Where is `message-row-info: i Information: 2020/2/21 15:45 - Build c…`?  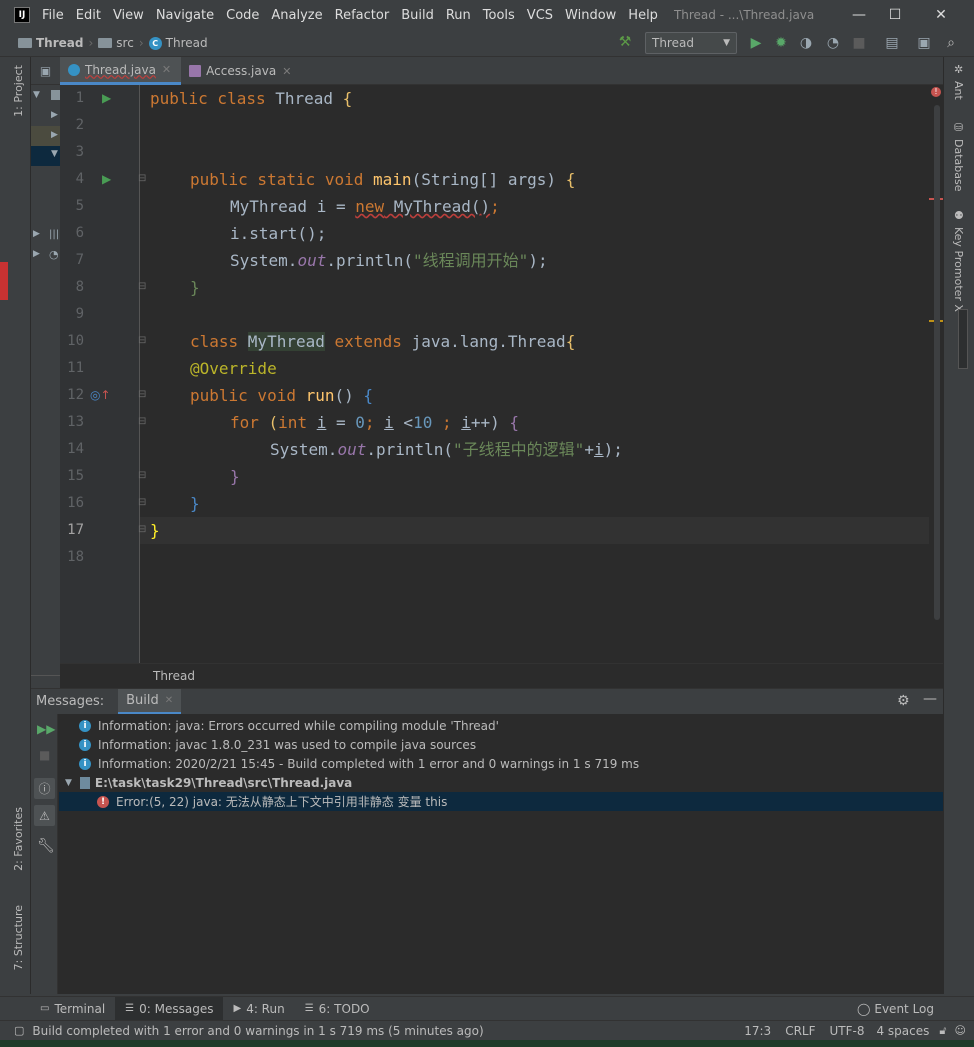
message-row-info: i Information: 2020/2/21 15:45 - Build c… is located at coordinates (501, 763).